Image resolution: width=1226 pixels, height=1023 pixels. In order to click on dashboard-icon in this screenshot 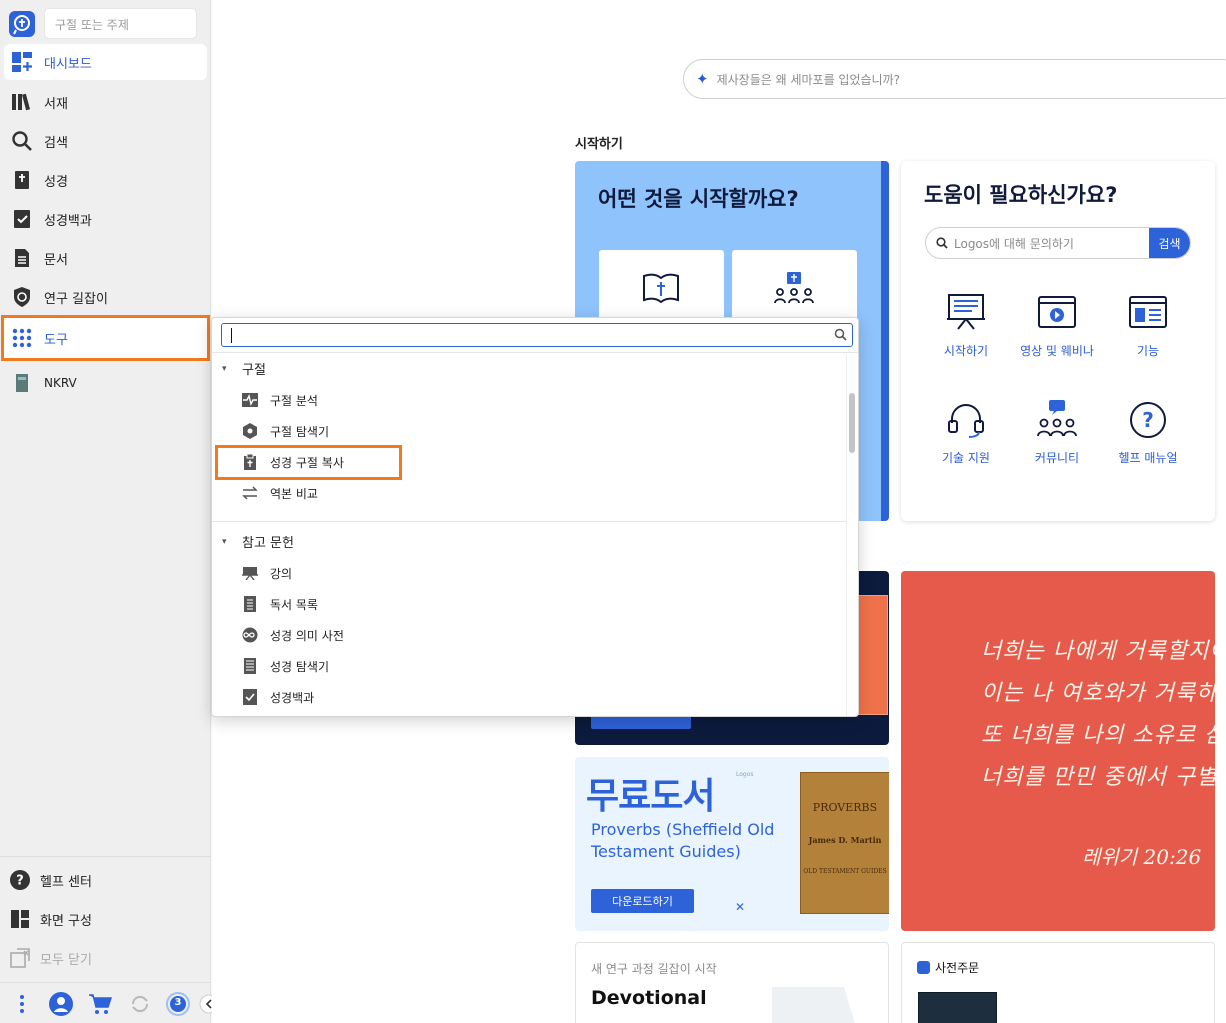, I will do `click(22, 62)`.